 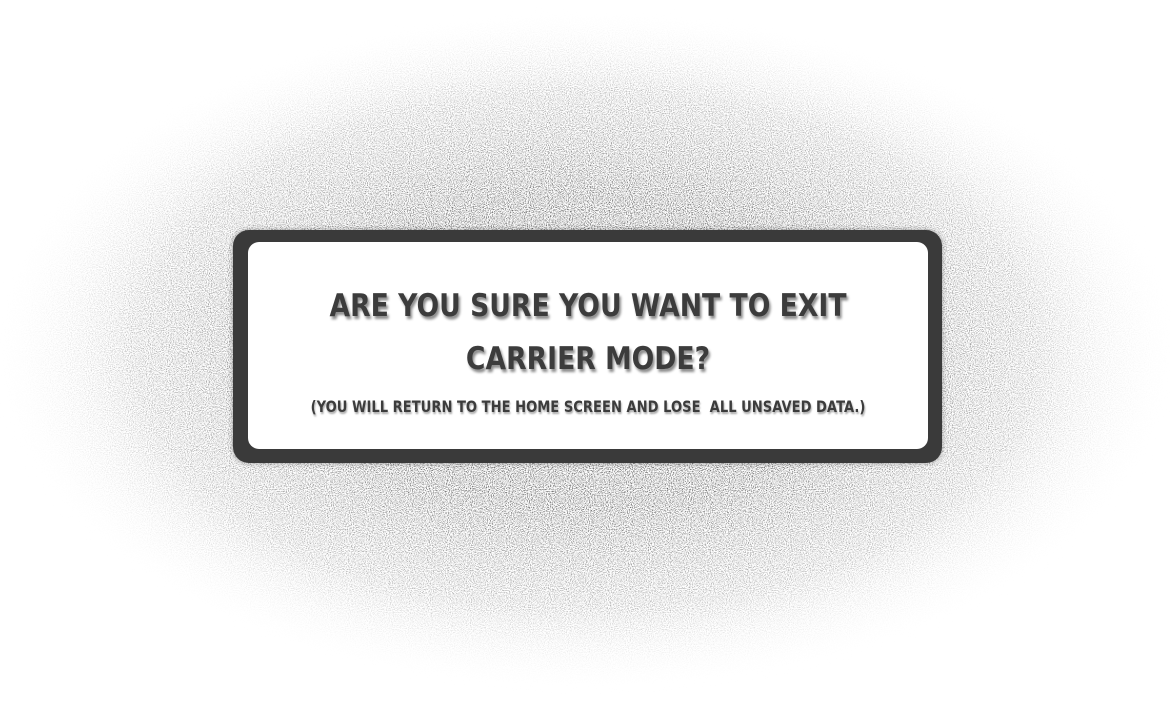 What do you see at coordinates (588, 306) in the screenshot?
I see `dialog-title-line-1: ARE YOU SURE YOU WANT TO EXIT` at bounding box center [588, 306].